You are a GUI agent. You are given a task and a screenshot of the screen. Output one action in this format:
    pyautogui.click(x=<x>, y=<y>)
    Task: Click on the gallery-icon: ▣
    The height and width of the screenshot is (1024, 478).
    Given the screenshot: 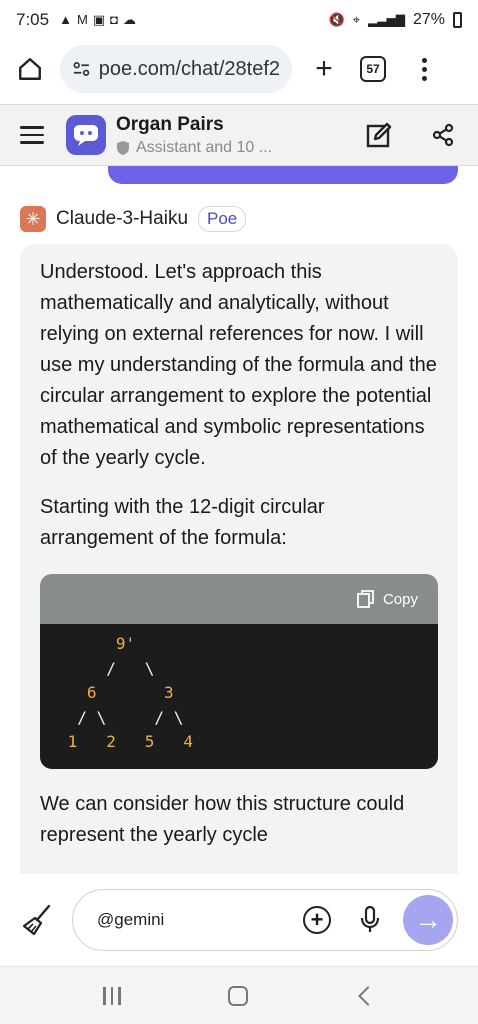 What is the action you would take?
    pyautogui.click(x=99, y=19)
    